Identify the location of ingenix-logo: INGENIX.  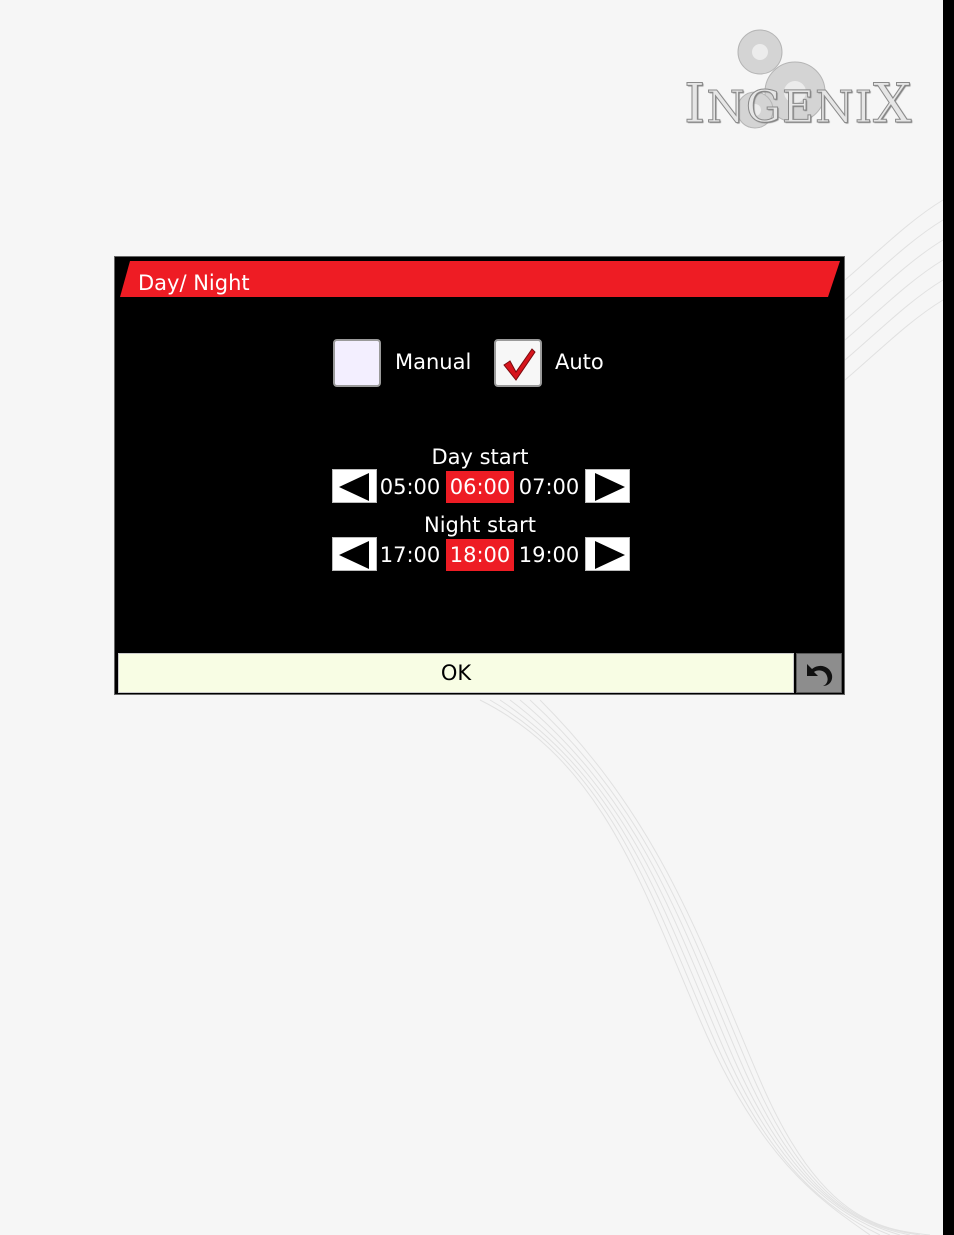
(805, 79).